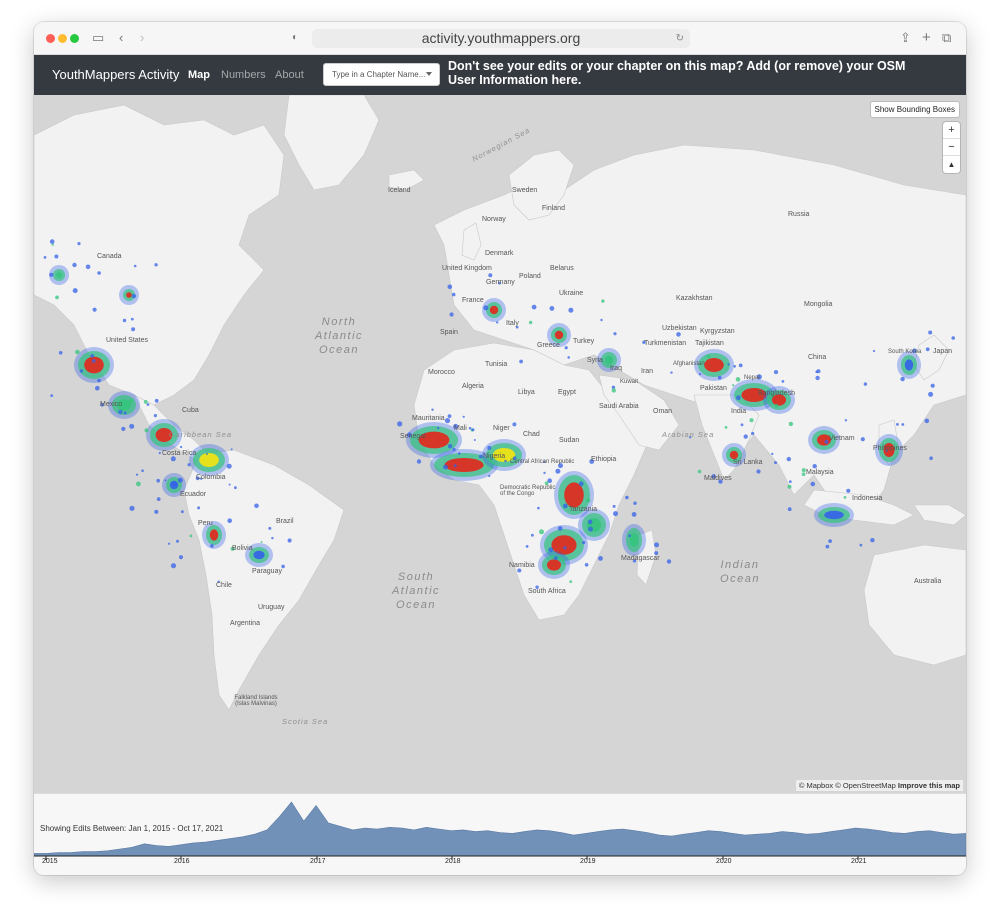  I want to click on label-united-kingdom: United Kingdom, so click(467, 268).